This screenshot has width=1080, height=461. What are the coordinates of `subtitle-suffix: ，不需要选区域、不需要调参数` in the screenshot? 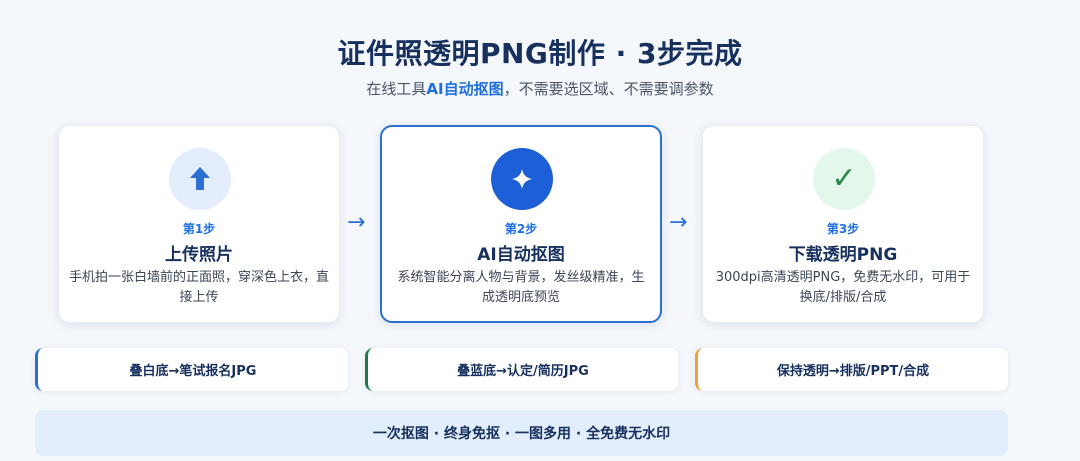 It's located at (608, 89).